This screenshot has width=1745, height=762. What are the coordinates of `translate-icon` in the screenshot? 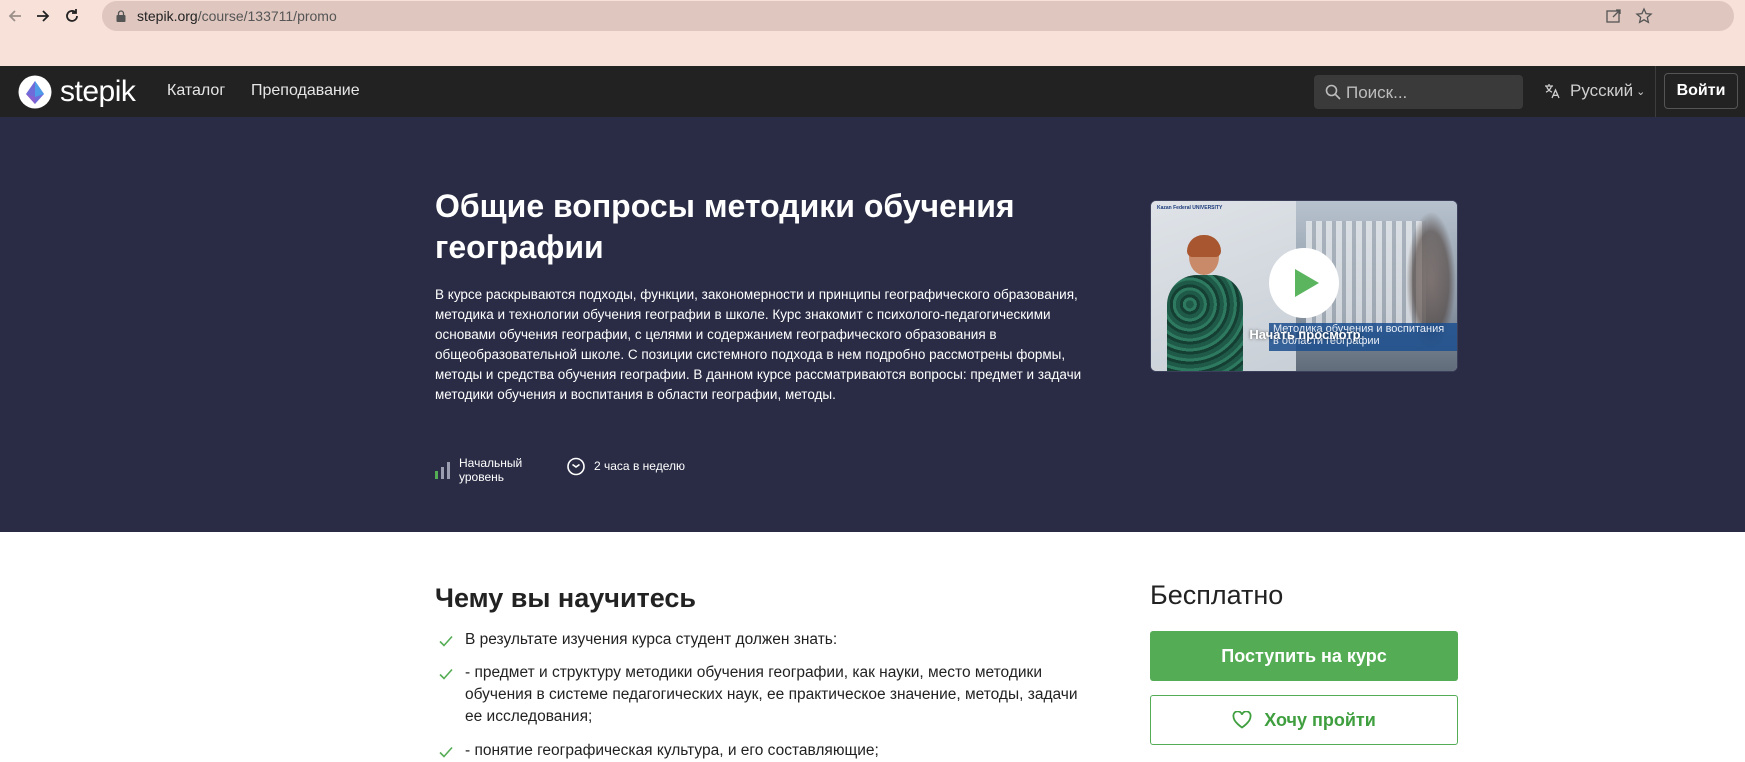 It's located at (1552, 91).